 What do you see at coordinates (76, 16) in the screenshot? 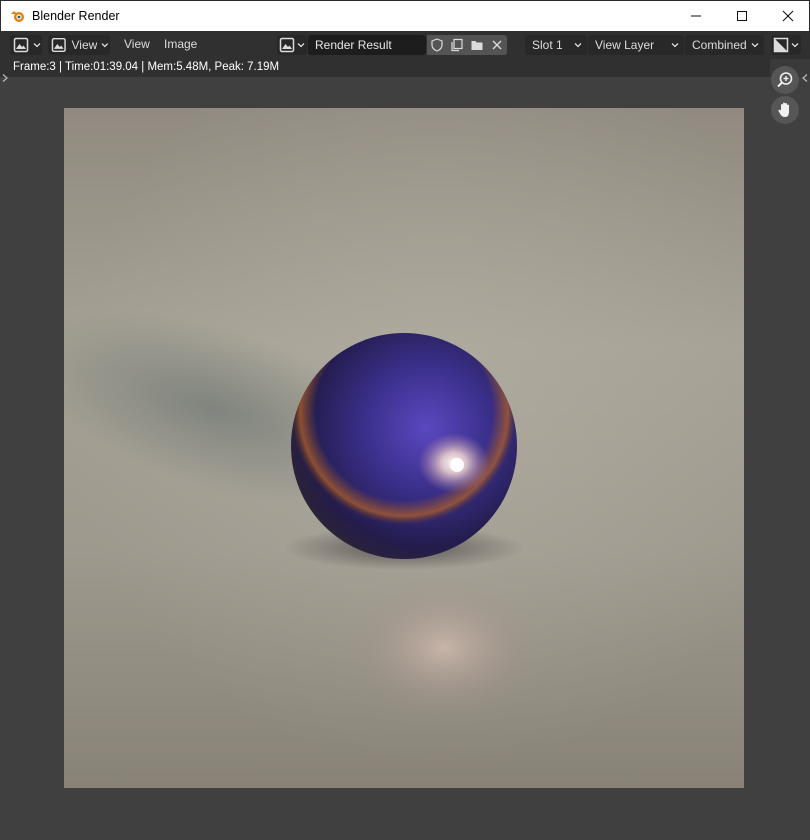
I see `window-title: Blender Render` at bounding box center [76, 16].